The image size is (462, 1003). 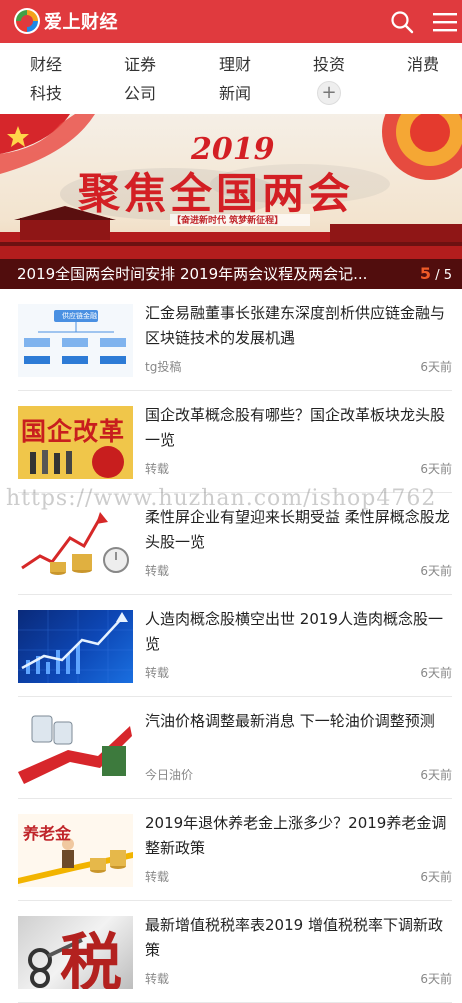 What do you see at coordinates (423, 65) in the screenshot?
I see `nav-item-consumer: 消费` at bounding box center [423, 65].